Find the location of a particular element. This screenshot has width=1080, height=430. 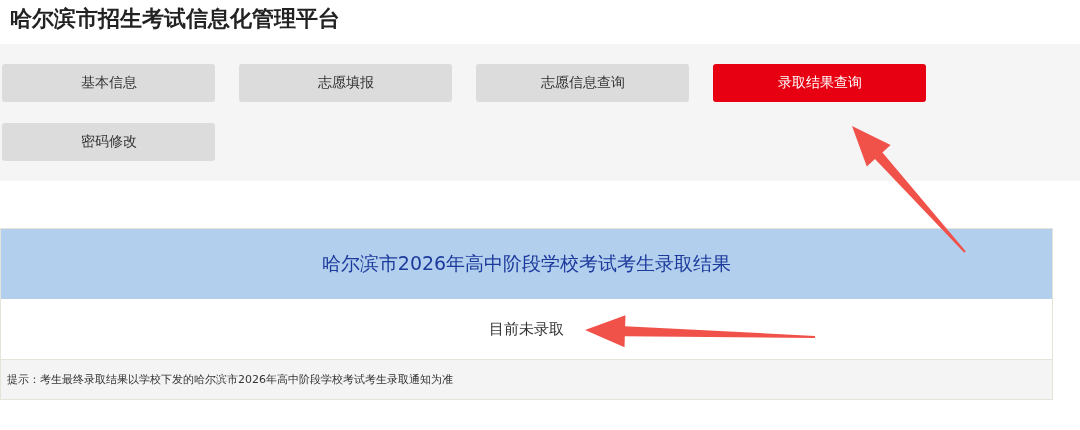

menu-button: 志愿信息查询 is located at coordinates (582, 83).